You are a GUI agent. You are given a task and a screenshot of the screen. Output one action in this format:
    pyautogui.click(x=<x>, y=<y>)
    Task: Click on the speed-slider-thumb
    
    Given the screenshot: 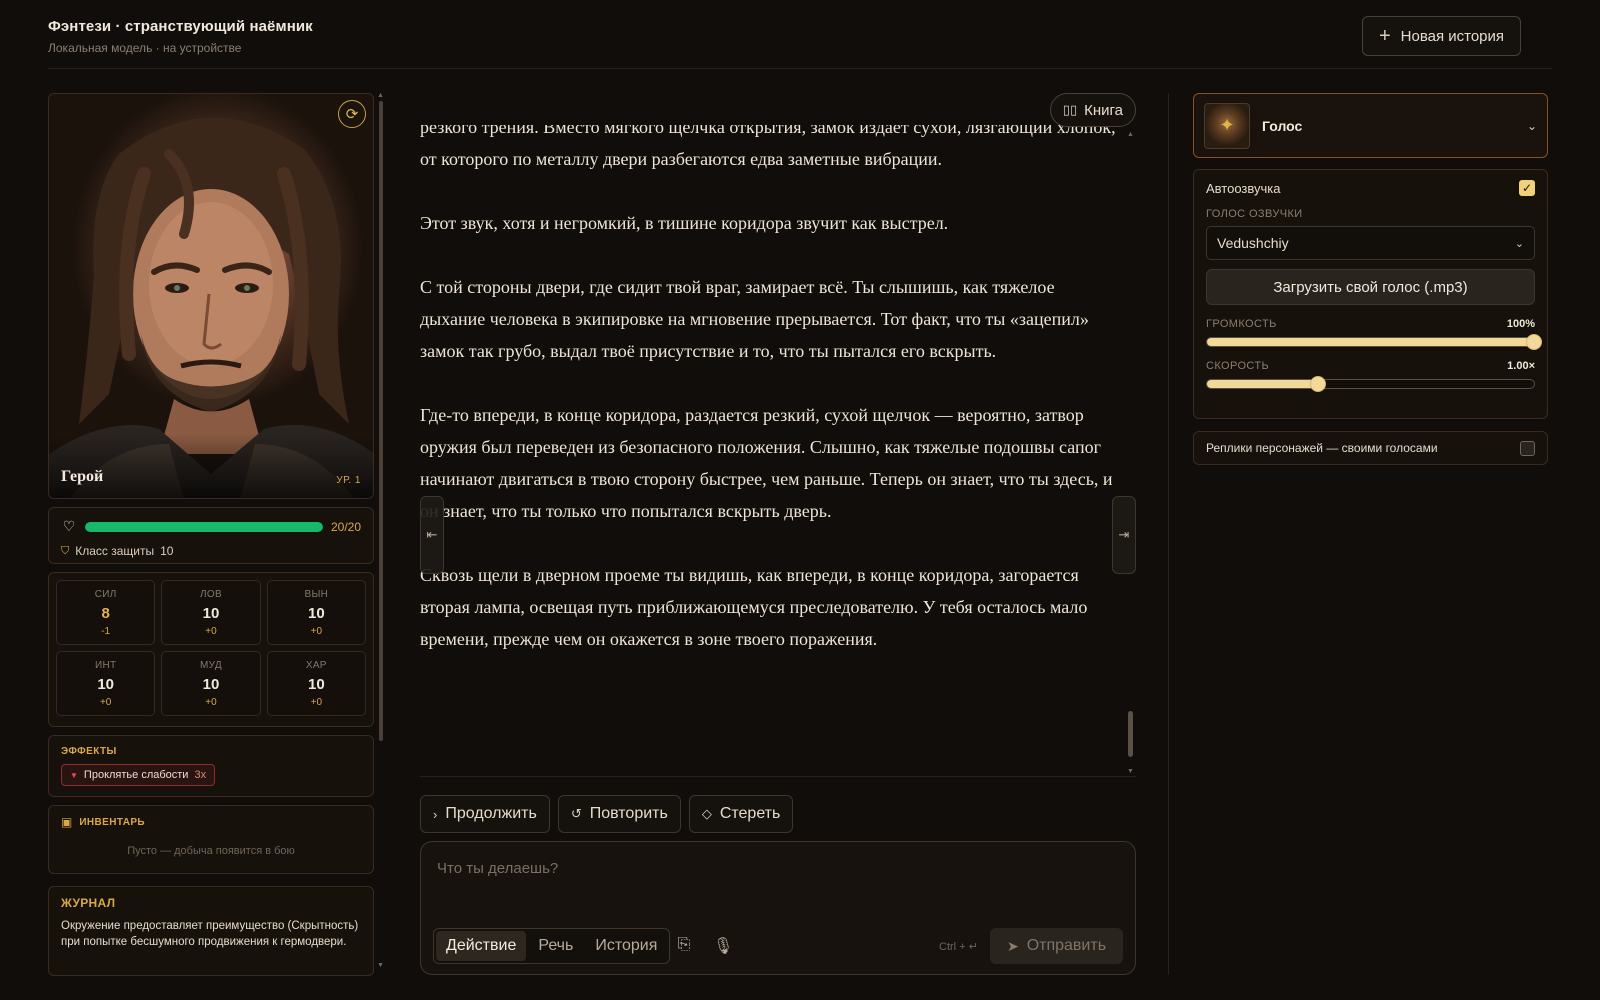 What is the action you would take?
    pyautogui.click(x=1318, y=384)
    